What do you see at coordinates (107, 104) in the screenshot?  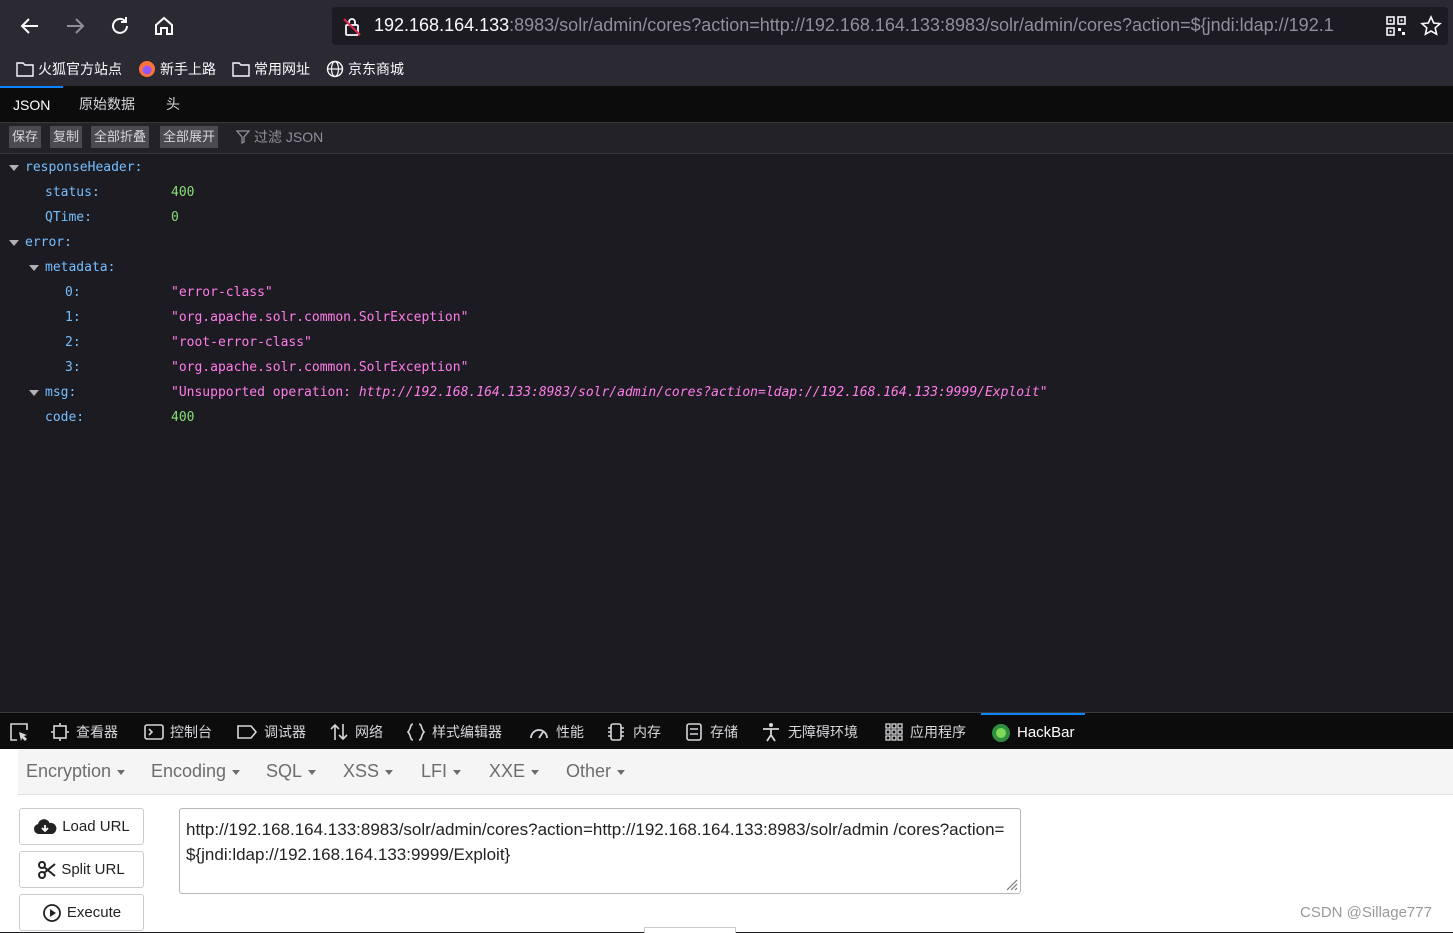 I see `tab-raw-data: 原始数据` at bounding box center [107, 104].